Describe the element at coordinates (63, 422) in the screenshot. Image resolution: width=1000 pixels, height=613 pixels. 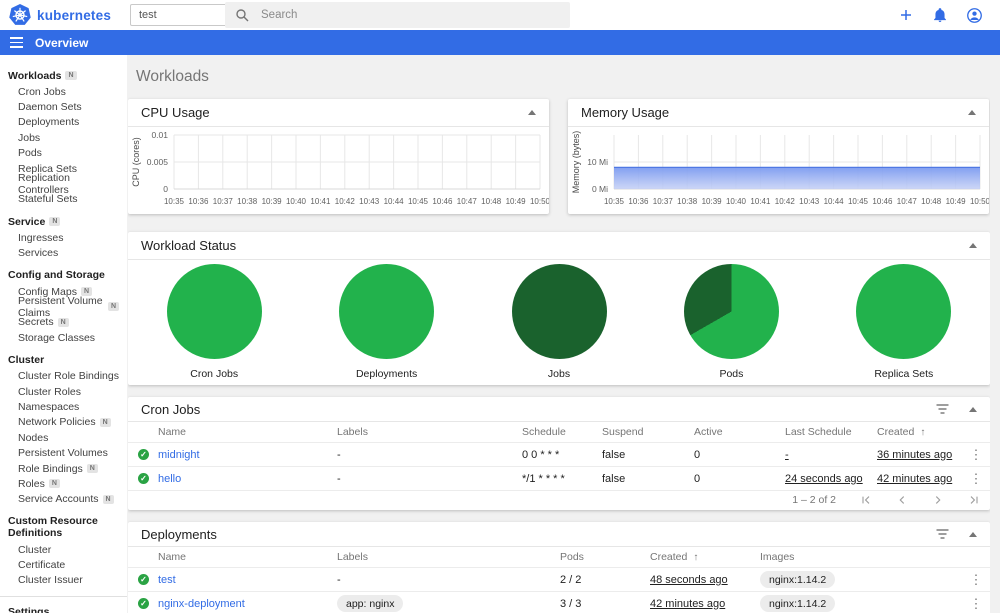
I see `sidebar-item-network-policies: Network Policies N` at that location.